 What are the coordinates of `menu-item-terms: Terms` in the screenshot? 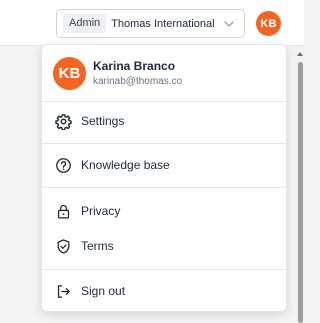 It's located at (164, 246).